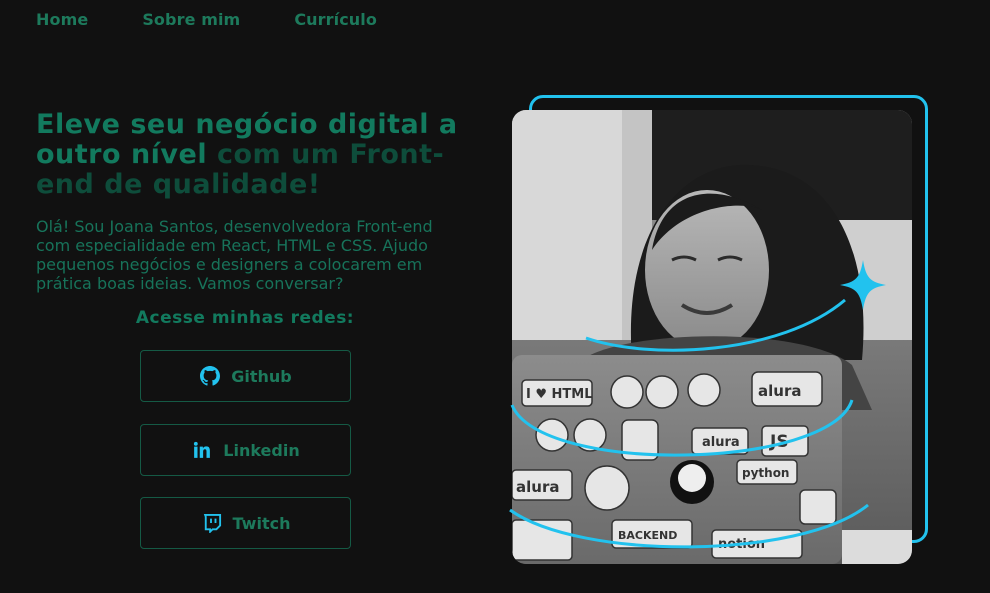  What do you see at coordinates (212, 523) in the screenshot?
I see `twitch-icon` at bounding box center [212, 523].